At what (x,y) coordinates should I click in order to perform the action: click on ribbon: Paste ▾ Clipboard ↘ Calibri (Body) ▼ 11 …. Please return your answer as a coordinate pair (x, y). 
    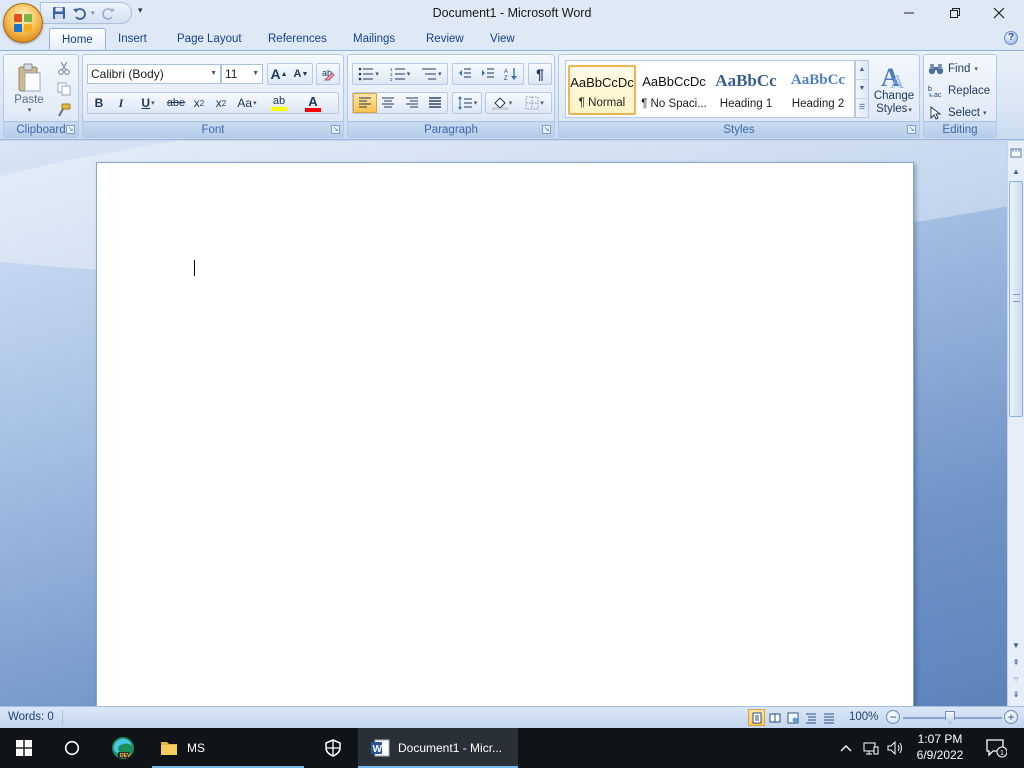
    Looking at the image, I should click on (512, 95).